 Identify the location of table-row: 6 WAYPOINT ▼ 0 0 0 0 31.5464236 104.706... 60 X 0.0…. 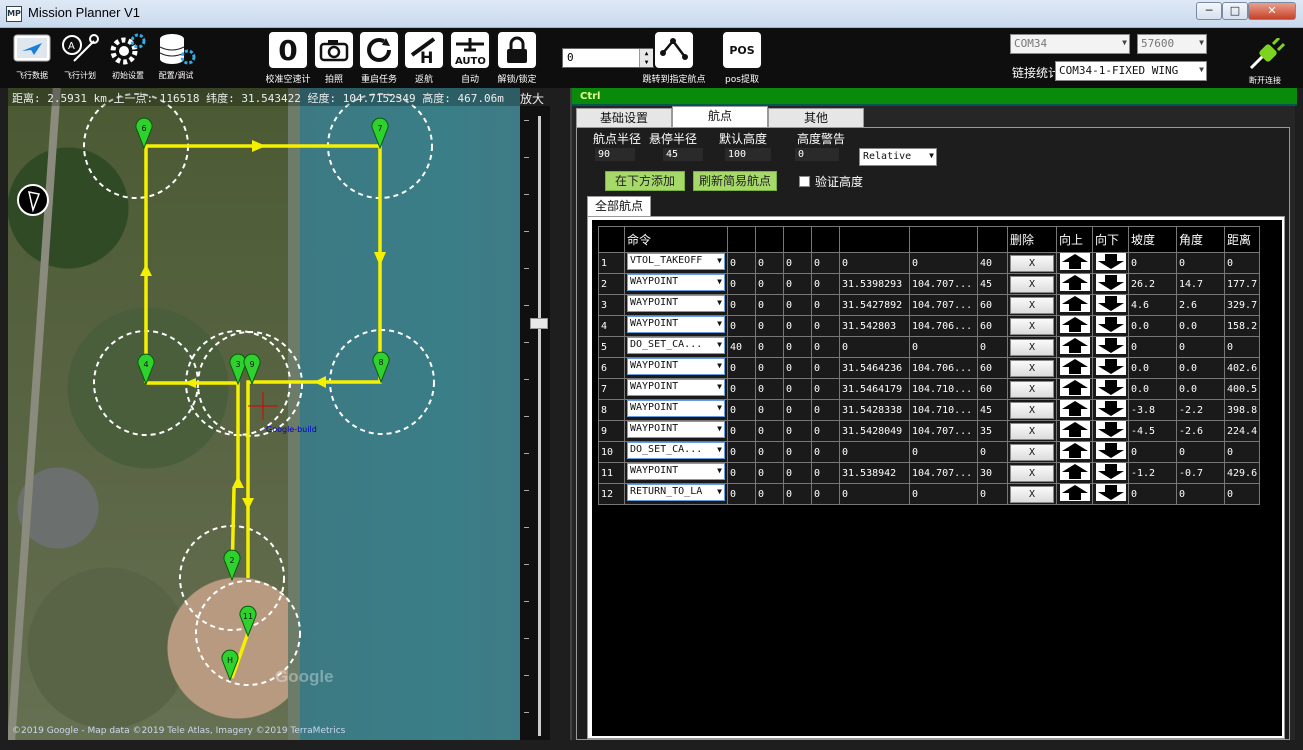
(929, 368).